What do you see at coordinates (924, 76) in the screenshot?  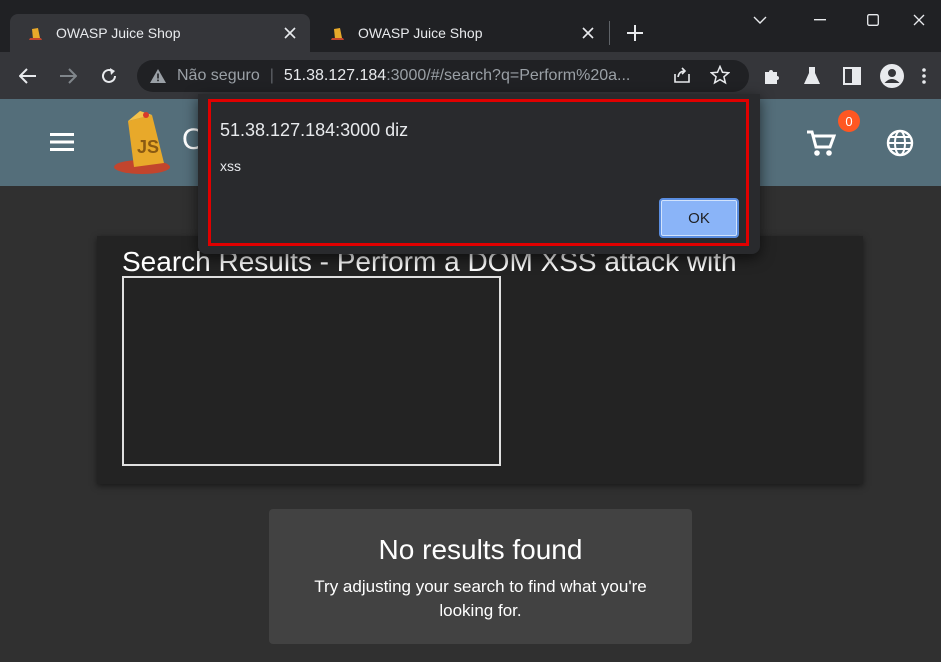 I see `browser-menu-icon` at bounding box center [924, 76].